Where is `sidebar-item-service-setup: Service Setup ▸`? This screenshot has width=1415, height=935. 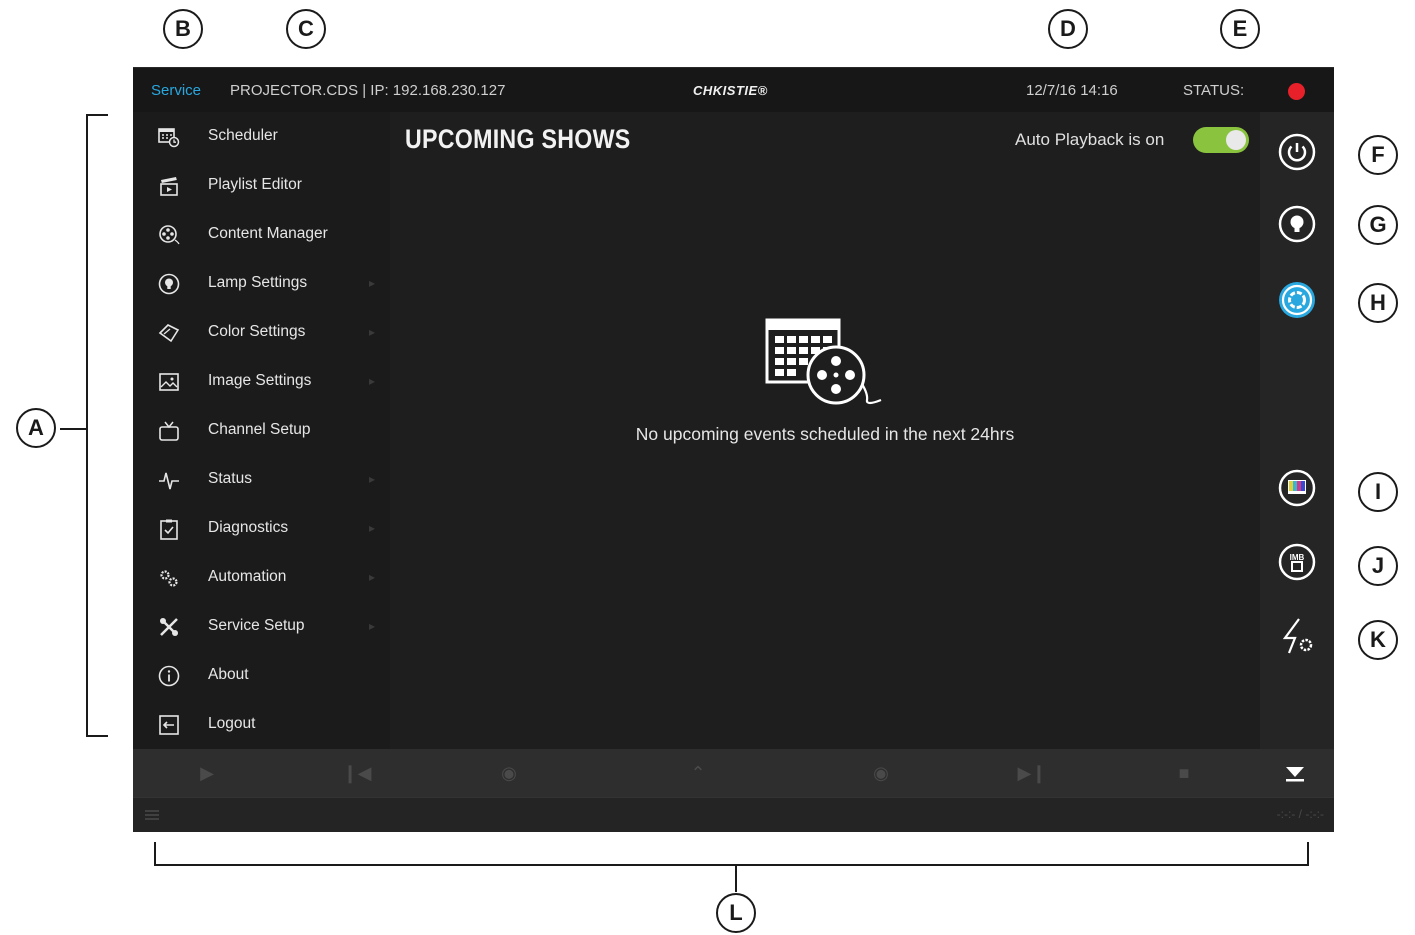
sidebar-item-service-setup: Service Setup ▸ is located at coordinates (261, 626).